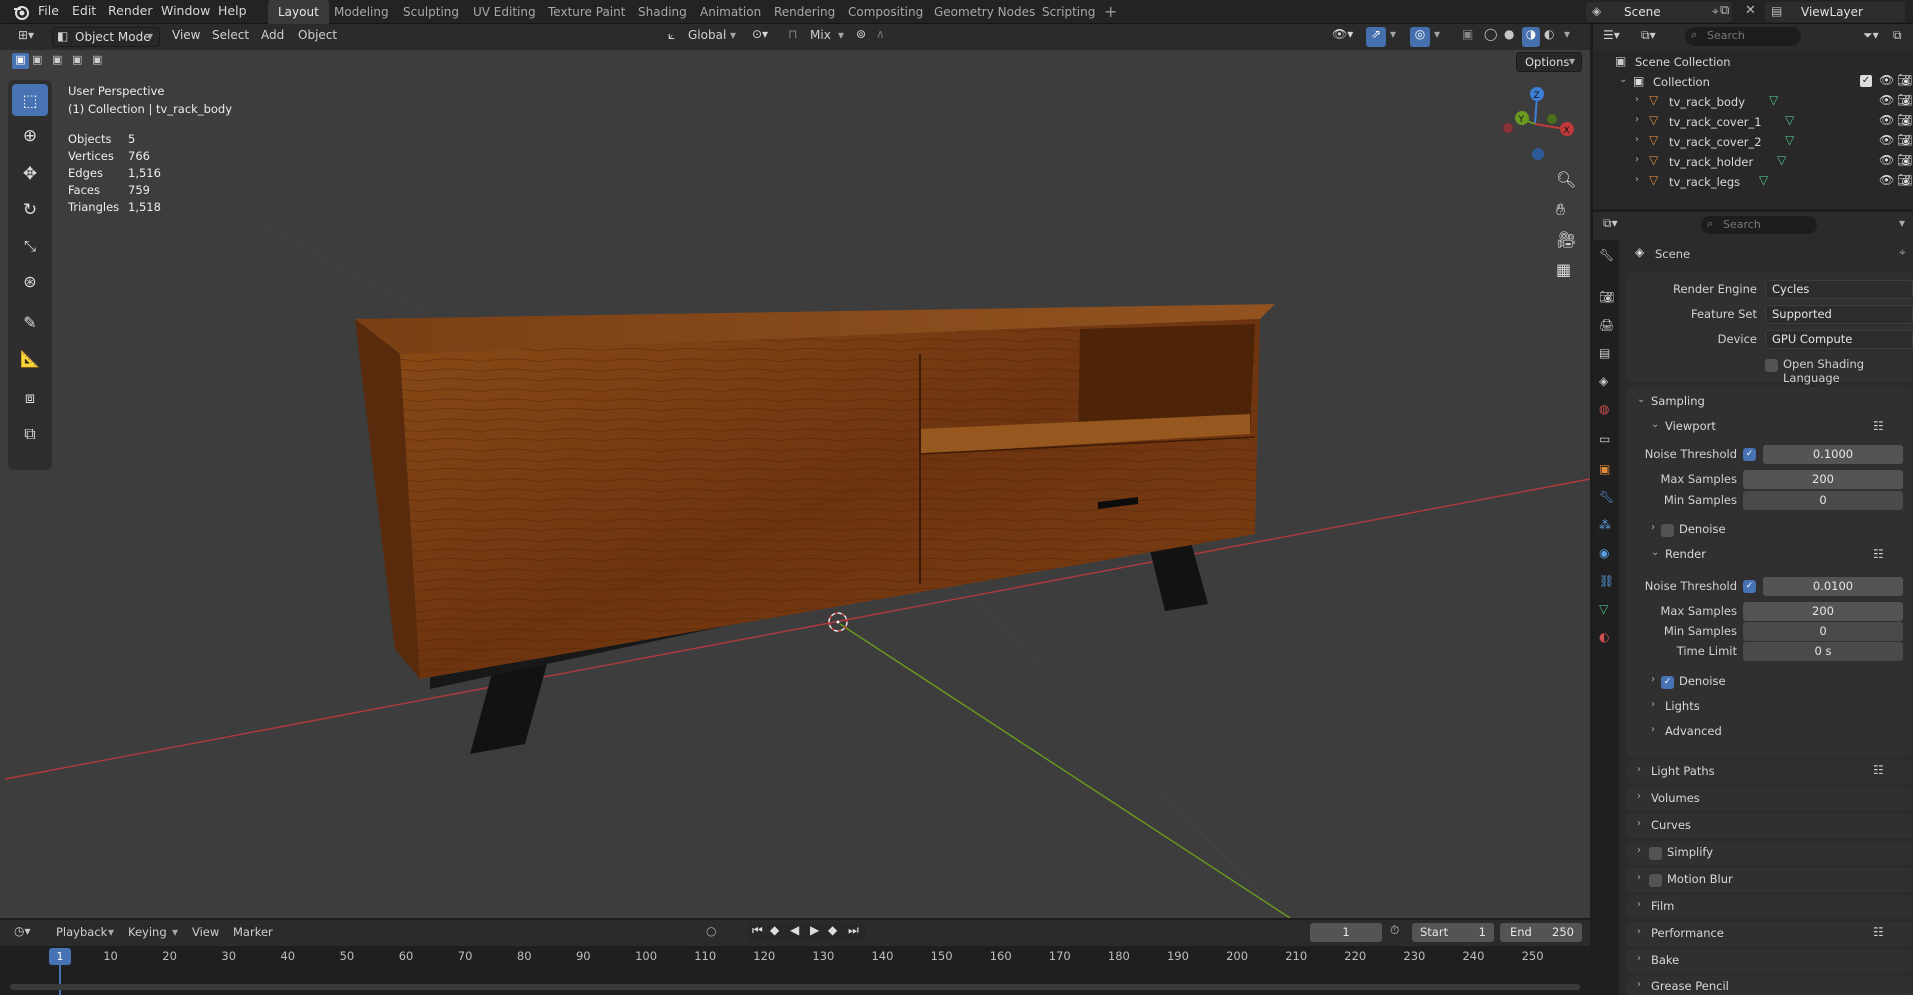  What do you see at coordinates (1420, 37) in the screenshot?
I see `overlay-toggle-icon: ◎` at bounding box center [1420, 37].